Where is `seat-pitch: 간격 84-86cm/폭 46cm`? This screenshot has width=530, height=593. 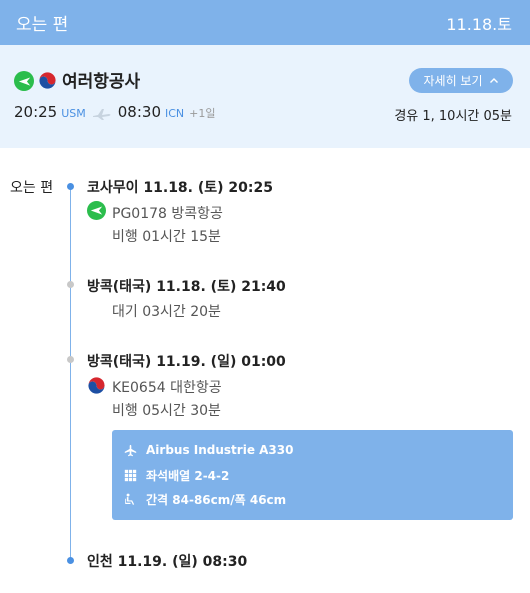
seat-pitch: 간격 84-86cm/폭 46cm is located at coordinates (216, 500).